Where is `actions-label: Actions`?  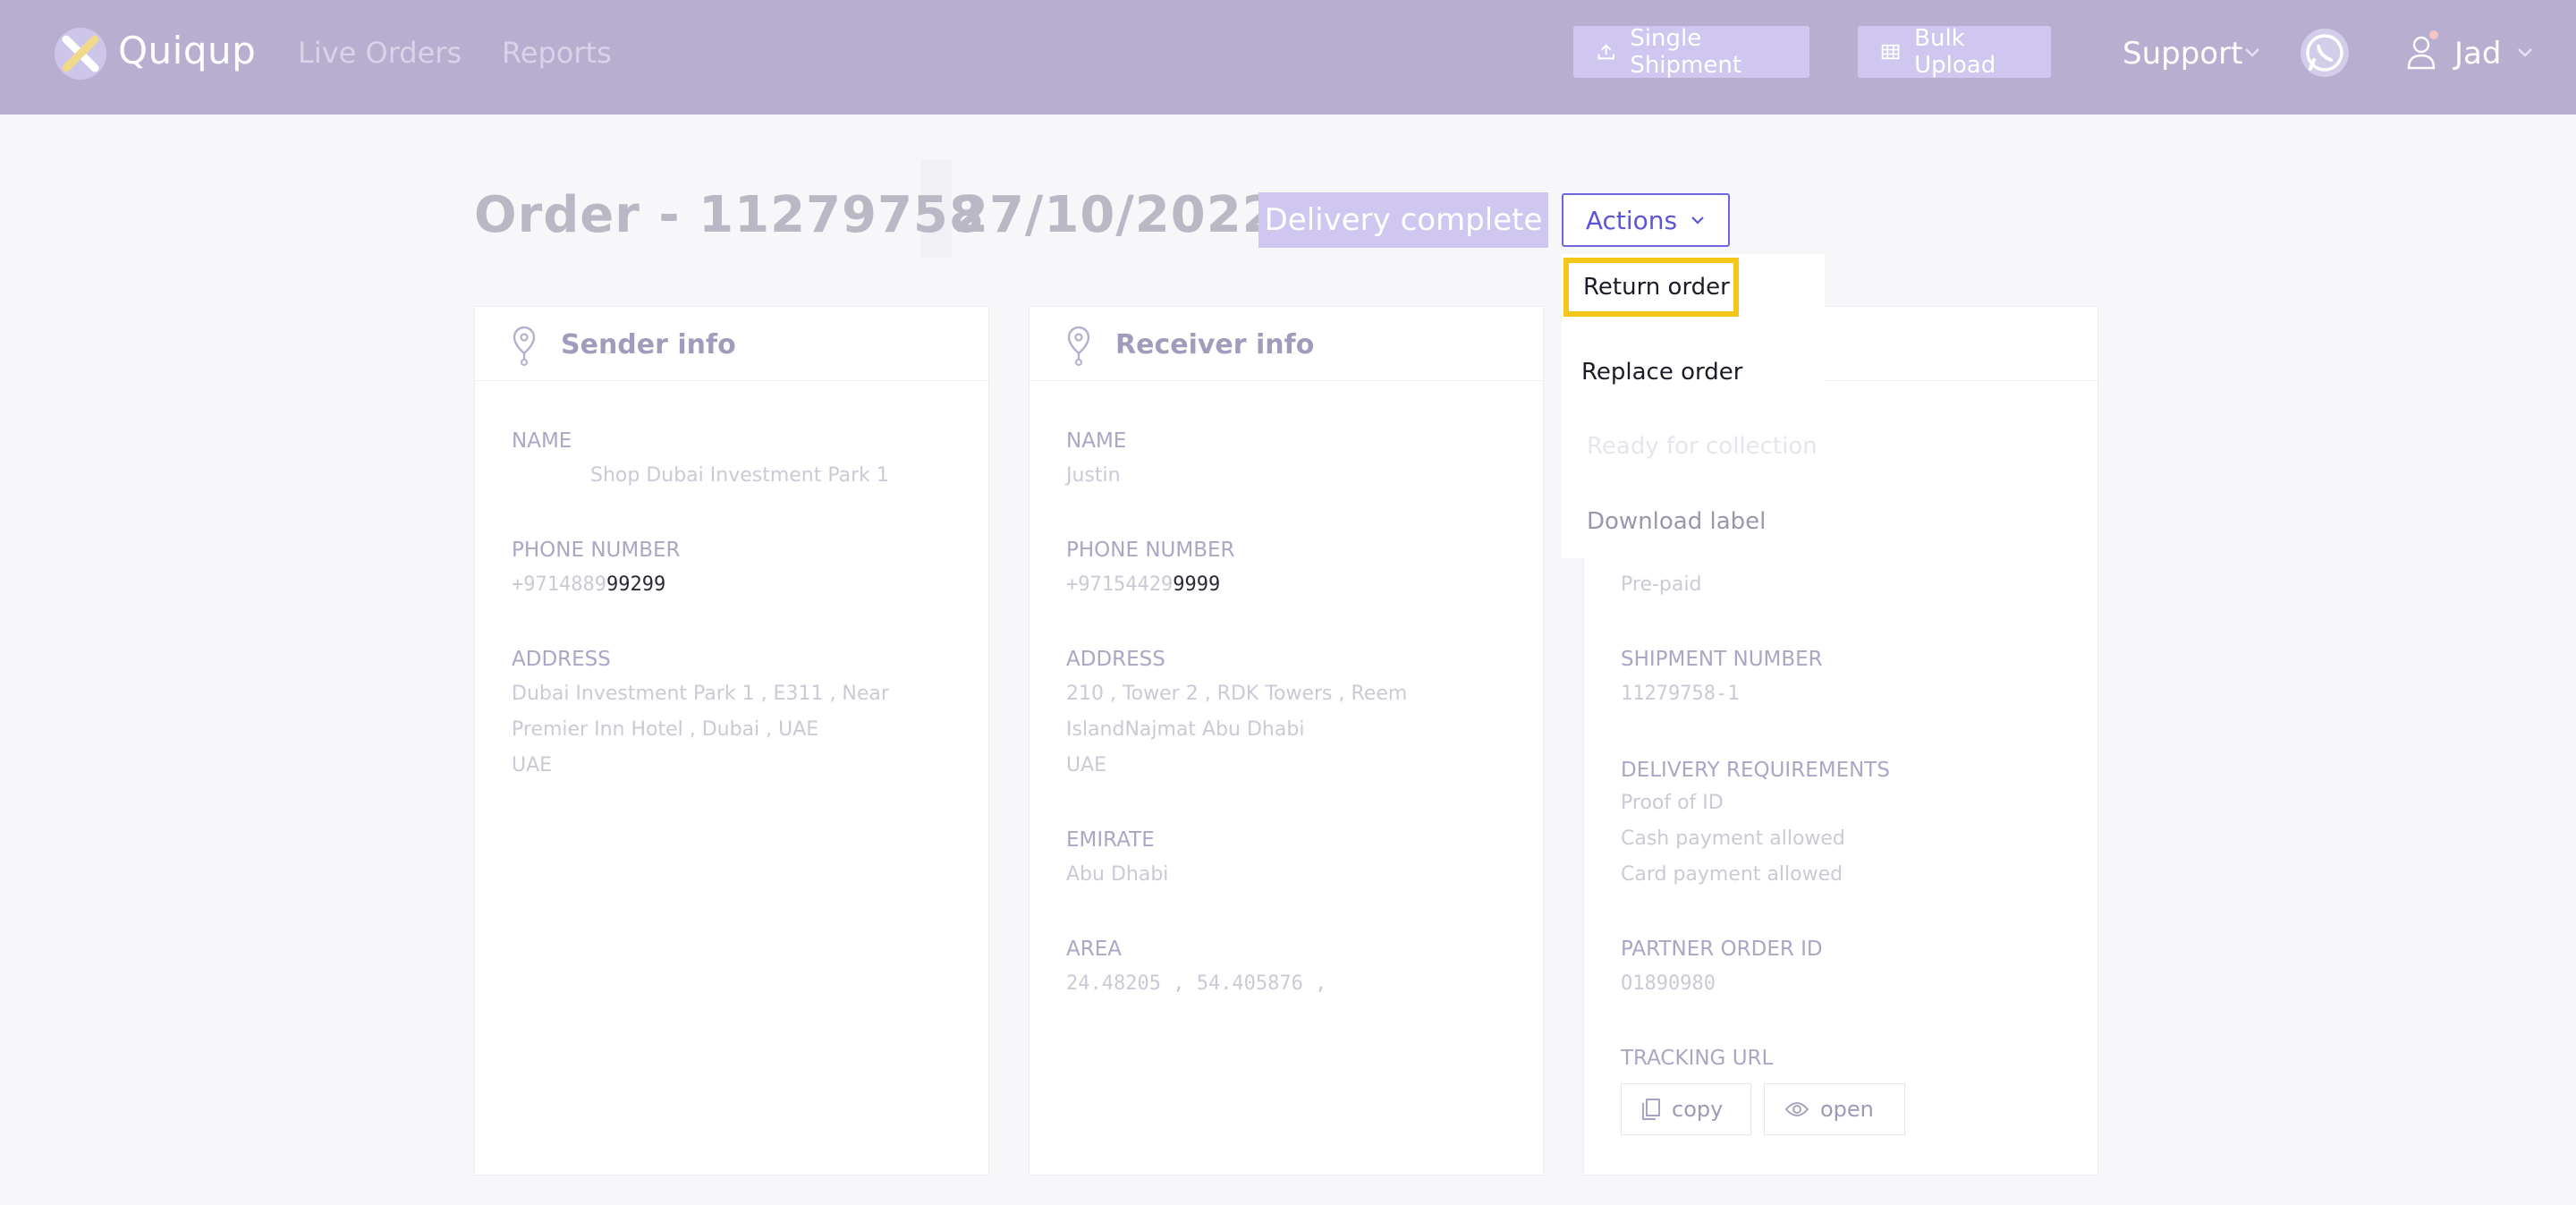
actions-label: Actions is located at coordinates (1631, 220).